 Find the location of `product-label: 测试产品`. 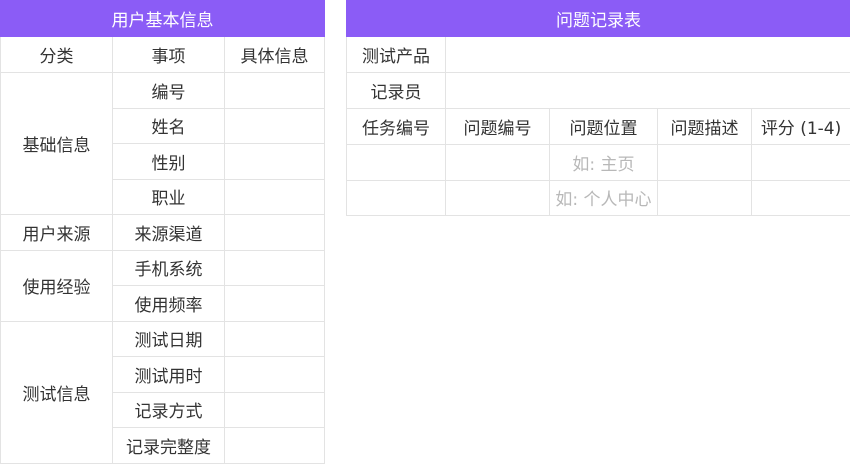

product-label: 测试产品 is located at coordinates (396, 55).